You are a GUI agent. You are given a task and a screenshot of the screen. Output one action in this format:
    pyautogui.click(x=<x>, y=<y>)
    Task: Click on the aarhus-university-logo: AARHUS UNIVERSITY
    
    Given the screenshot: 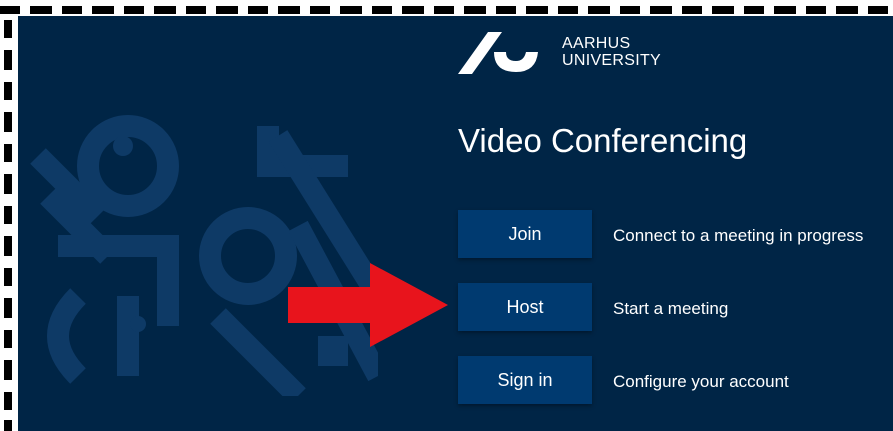 What is the action you would take?
    pyautogui.click(x=559, y=52)
    